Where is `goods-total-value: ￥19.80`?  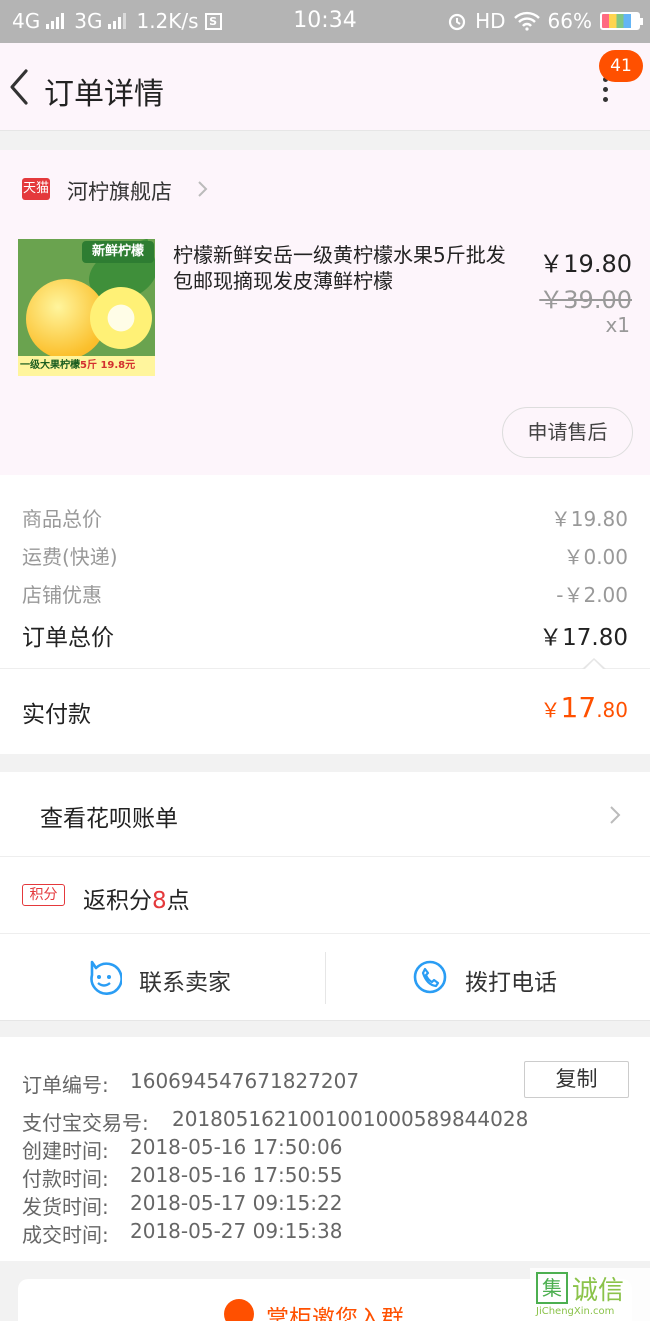 goods-total-value: ￥19.80 is located at coordinates (589, 519).